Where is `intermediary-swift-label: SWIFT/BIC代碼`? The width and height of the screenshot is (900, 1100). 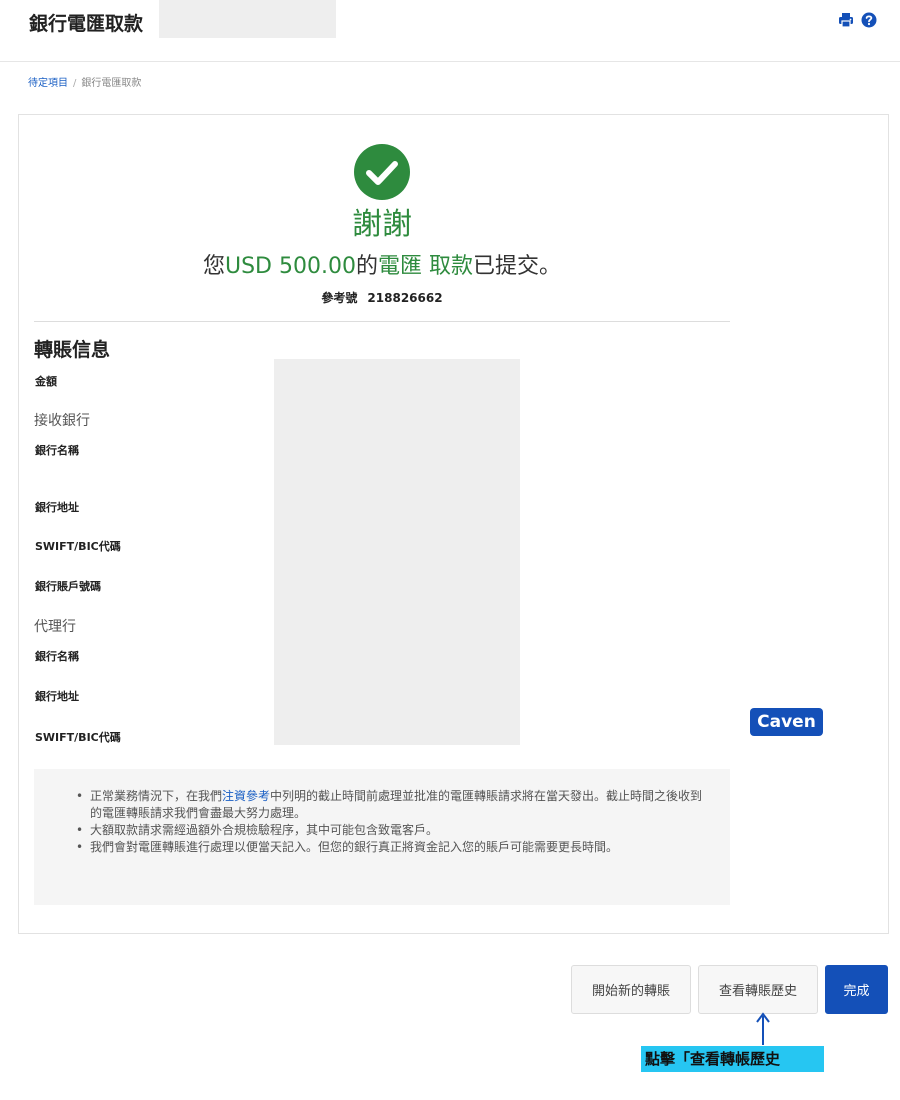
intermediary-swift-label: SWIFT/BIC代碼 is located at coordinates (78, 737).